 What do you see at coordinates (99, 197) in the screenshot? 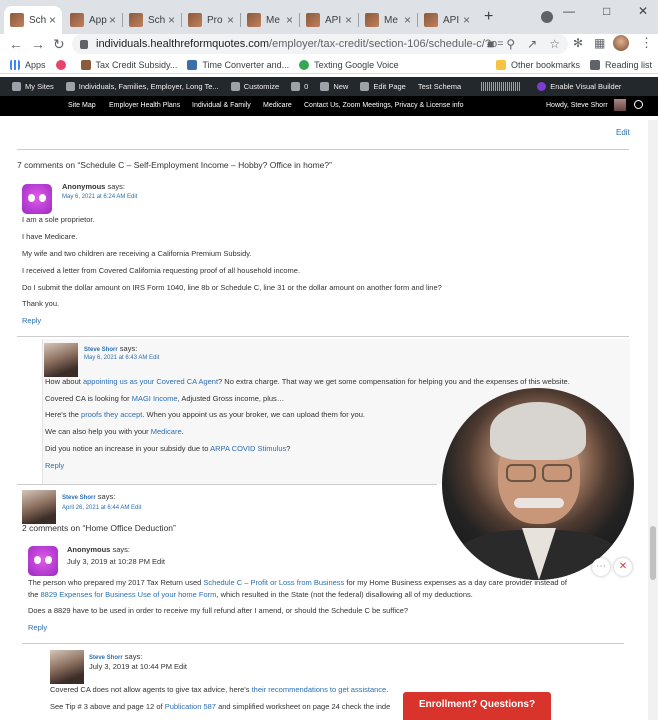
I see `comment-date: May 6, 2021 at 6:24 AM Edit` at bounding box center [99, 197].